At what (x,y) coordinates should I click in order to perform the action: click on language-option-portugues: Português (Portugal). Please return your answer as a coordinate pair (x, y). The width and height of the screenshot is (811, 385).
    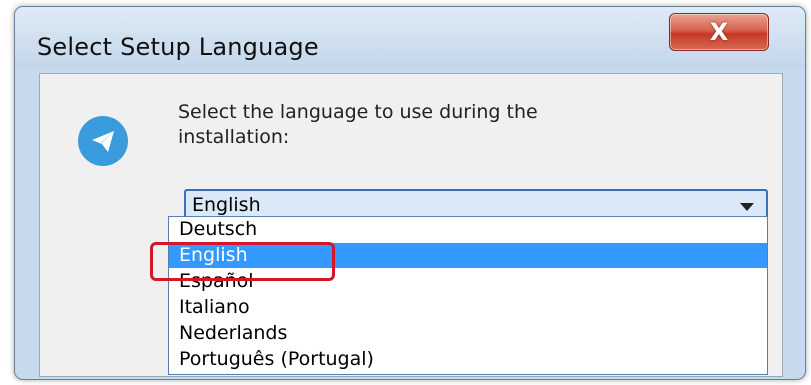
    Looking at the image, I should click on (468, 359).